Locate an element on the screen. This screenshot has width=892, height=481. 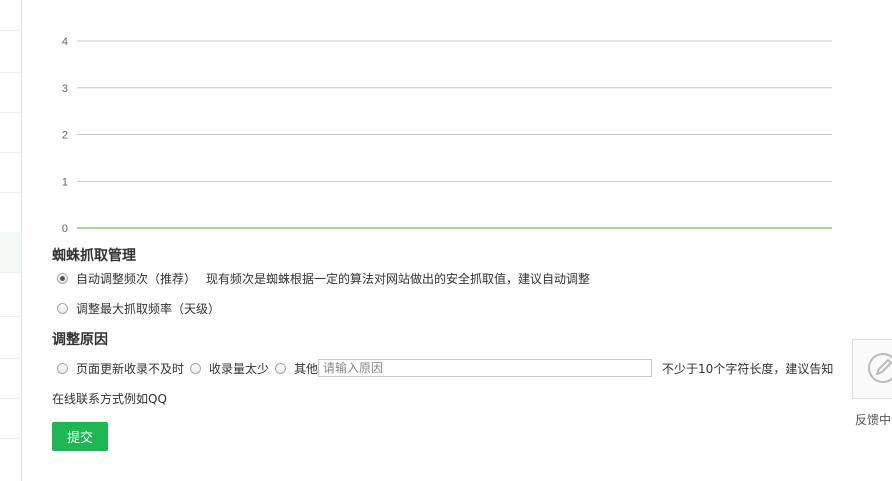
y-tick-label: 1 is located at coordinates (65, 182).